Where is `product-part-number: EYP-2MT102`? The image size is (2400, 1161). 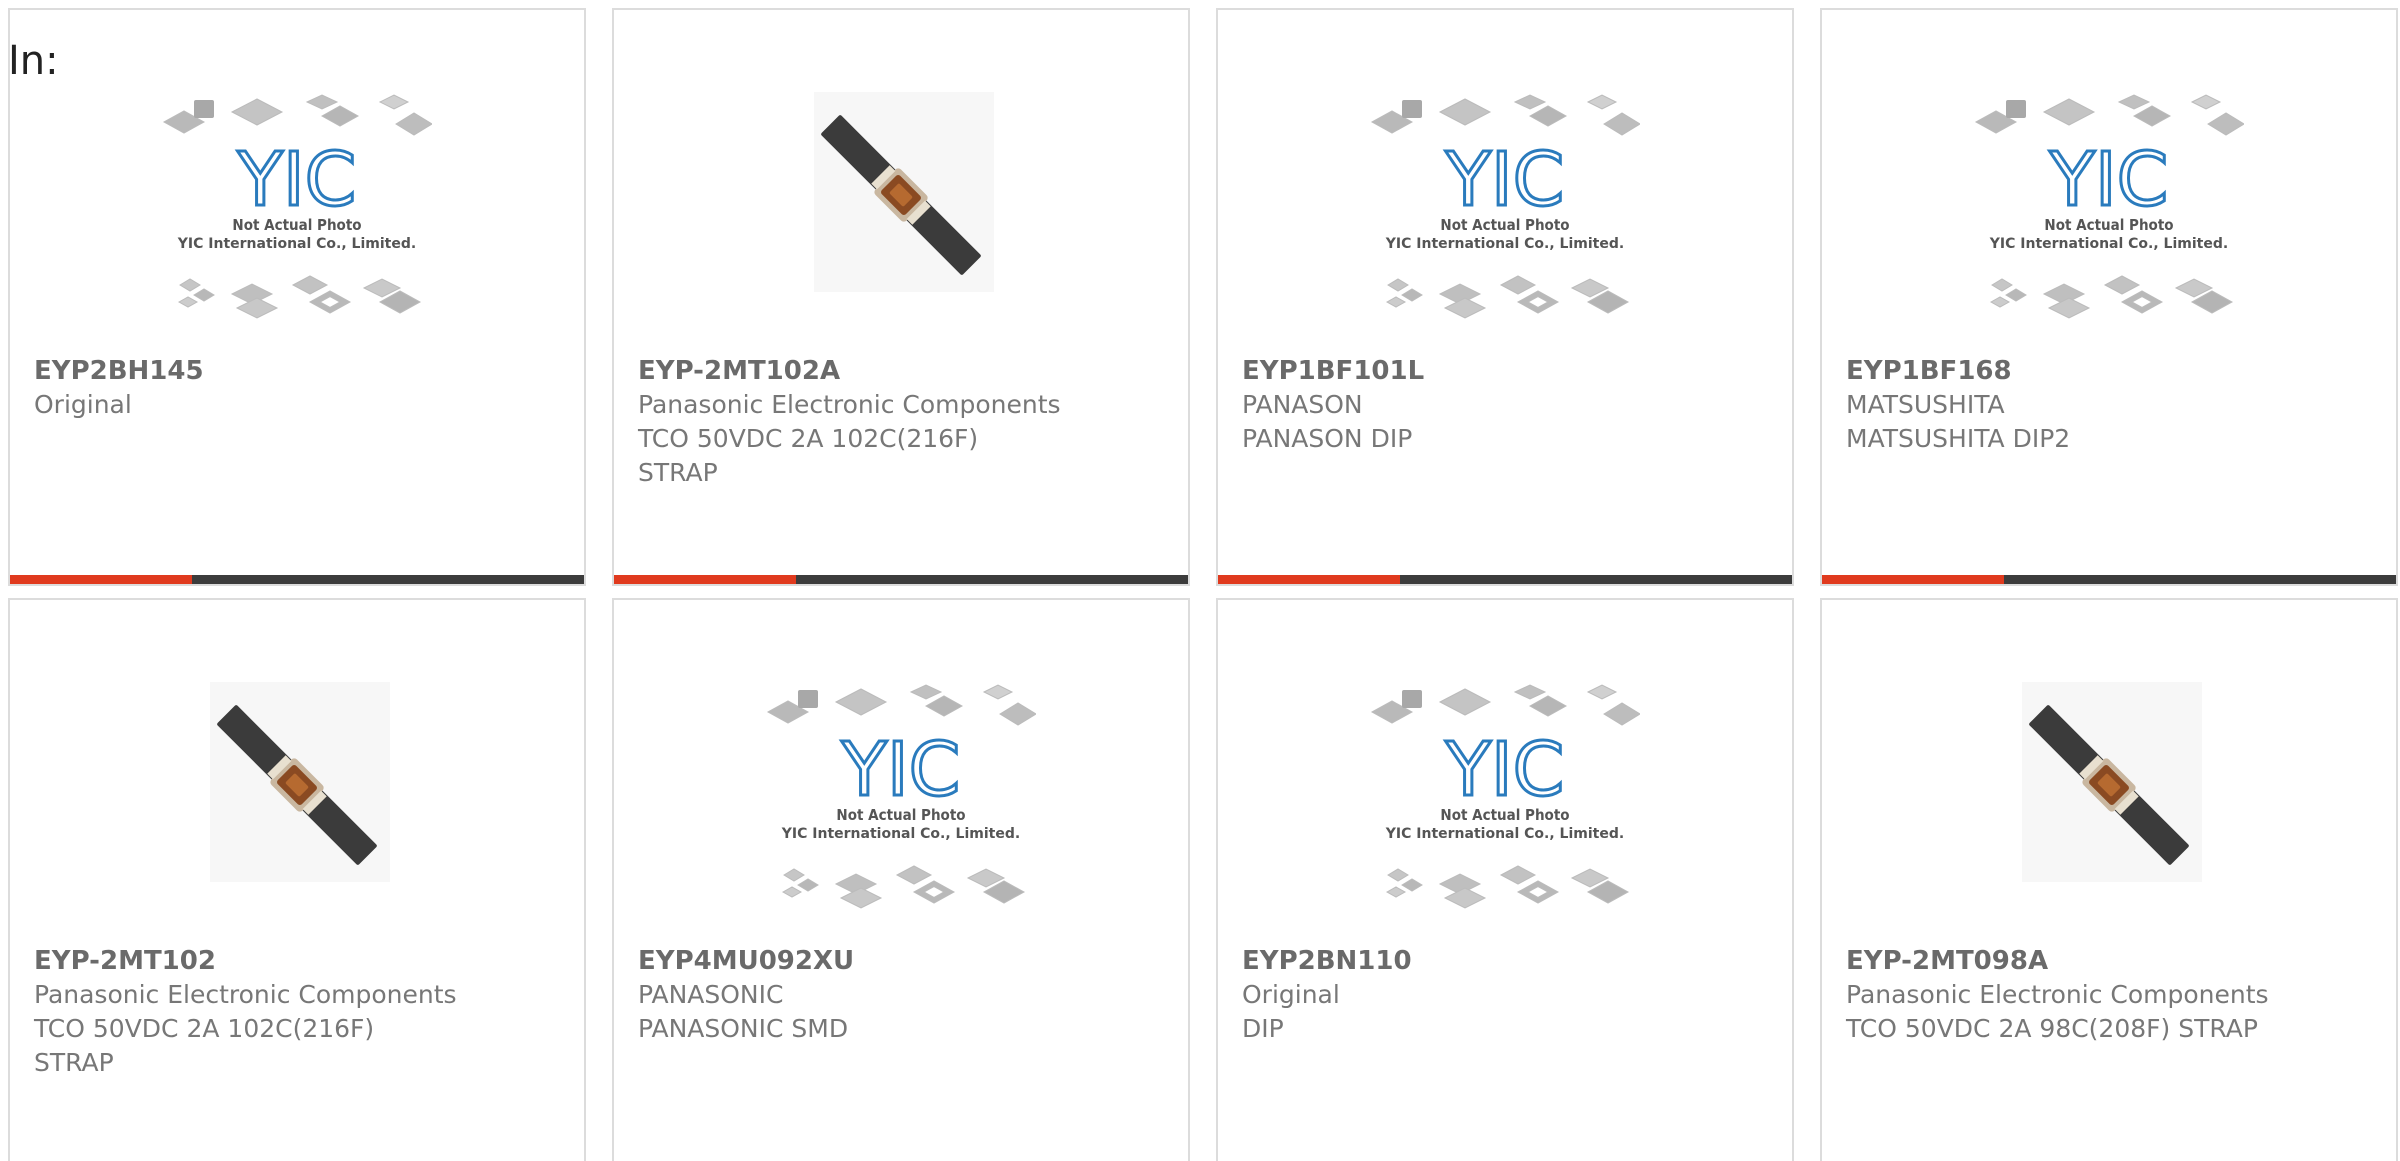
product-part-number: EYP-2MT102 is located at coordinates (299, 961).